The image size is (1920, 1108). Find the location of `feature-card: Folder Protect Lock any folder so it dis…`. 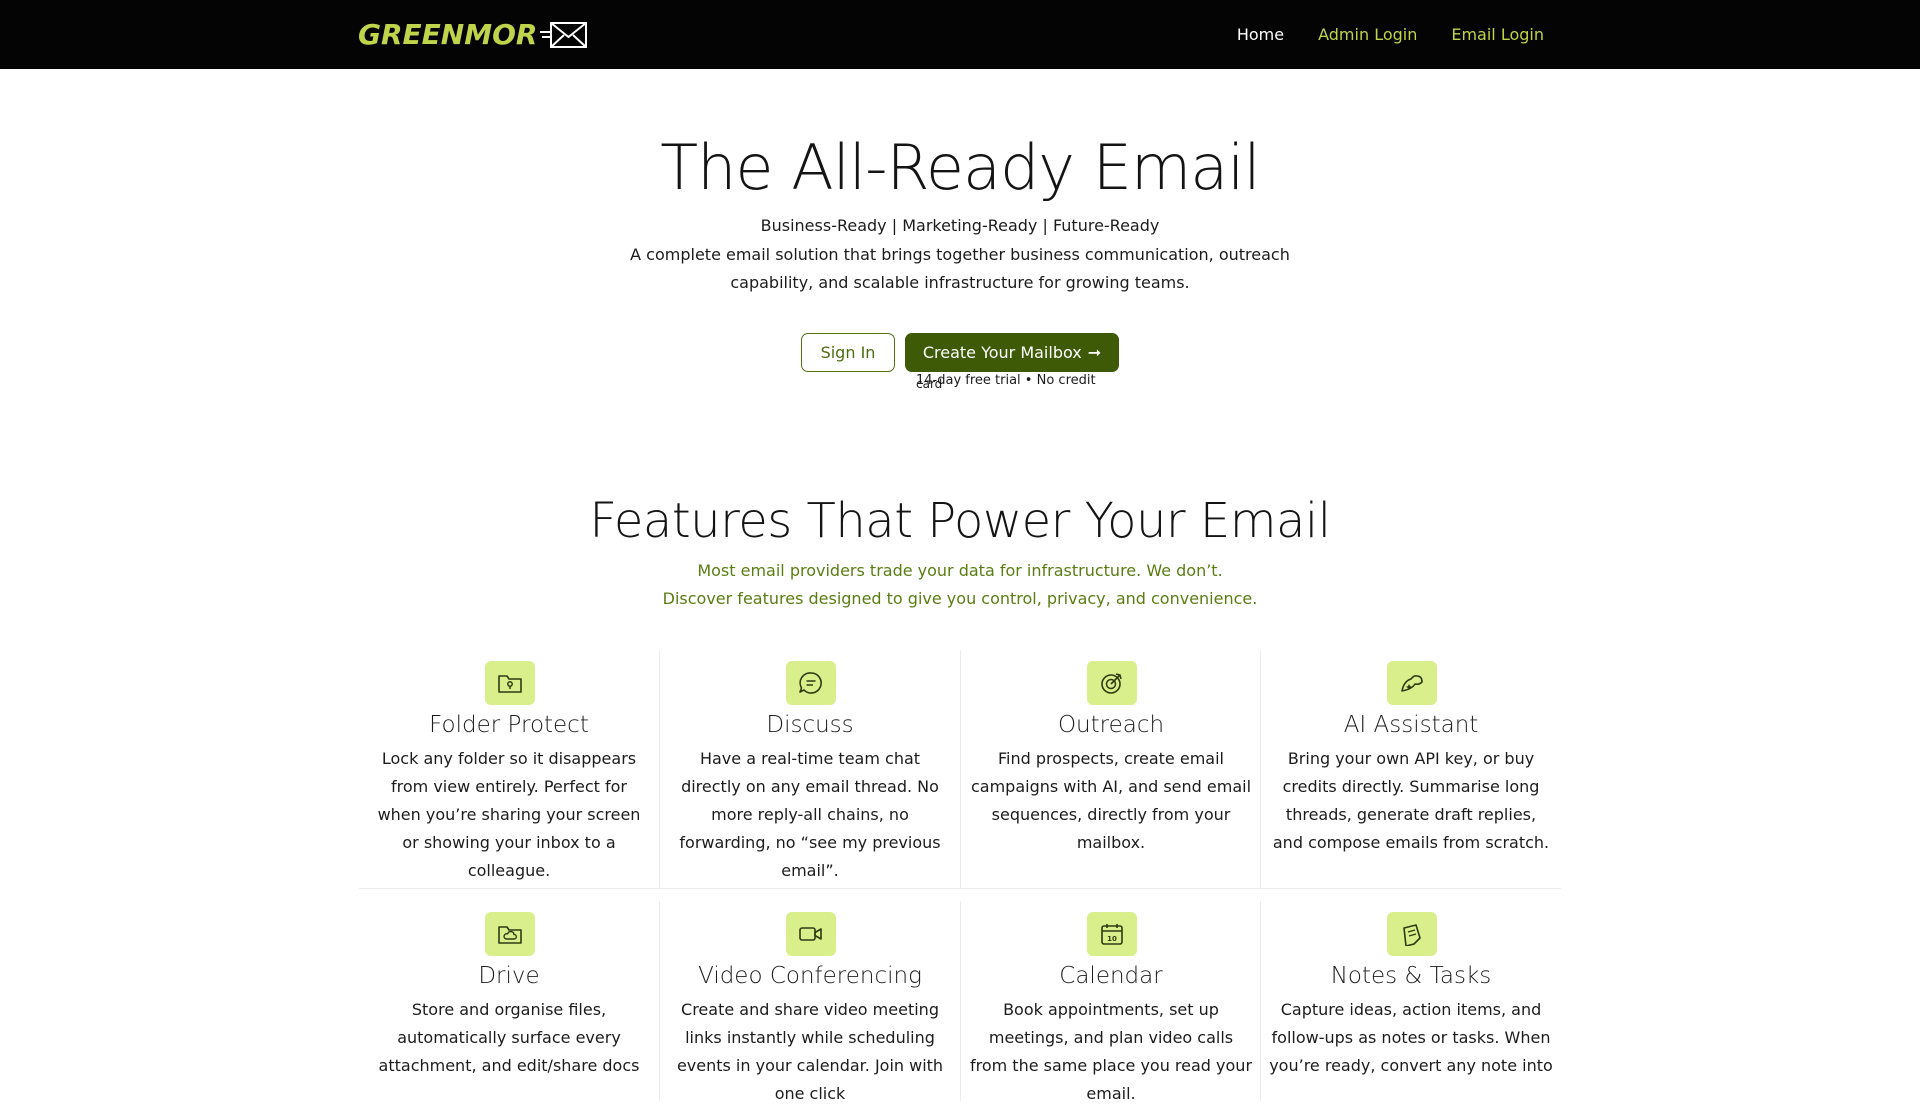

feature-card: Folder Protect Lock any folder so it dis… is located at coordinates (509, 769).